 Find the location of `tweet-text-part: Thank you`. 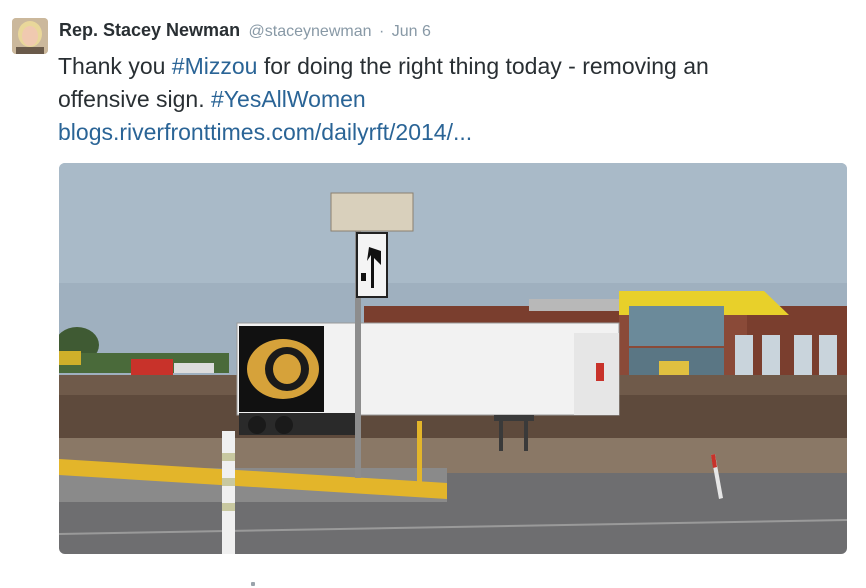

tweet-text-part: Thank you is located at coordinates (115, 66).